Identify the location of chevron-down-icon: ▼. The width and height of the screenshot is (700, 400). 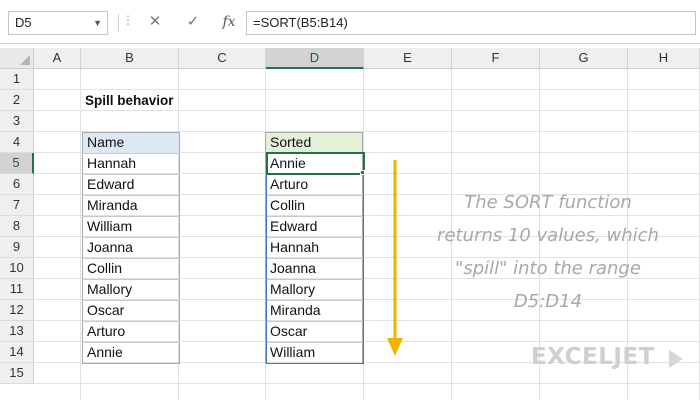
(97, 23).